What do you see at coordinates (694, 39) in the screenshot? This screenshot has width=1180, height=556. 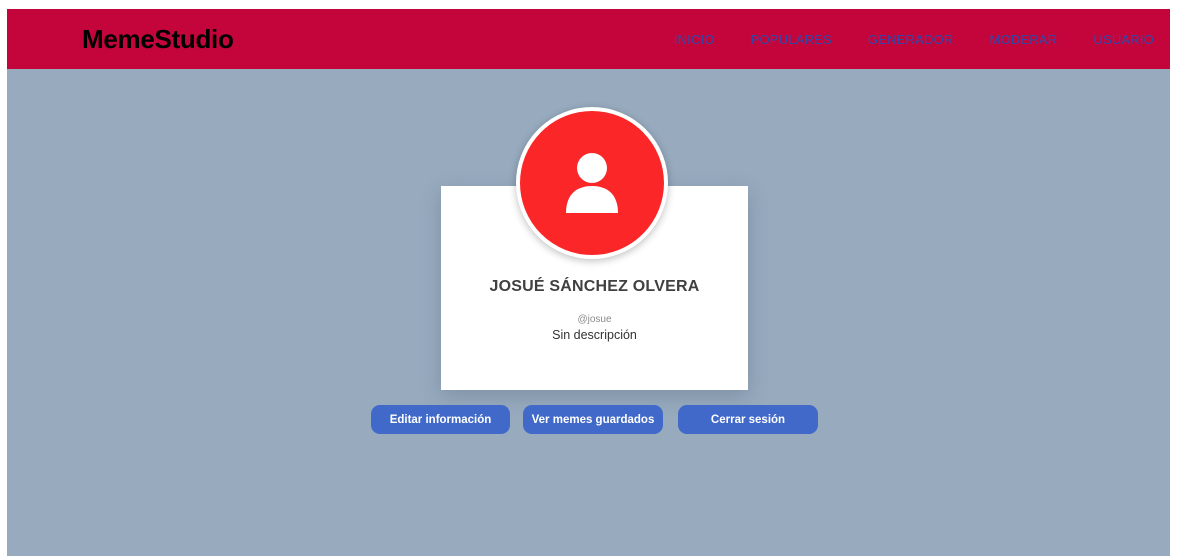 I see `nav-link-inicio: INICIO` at bounding box center [694, 39].